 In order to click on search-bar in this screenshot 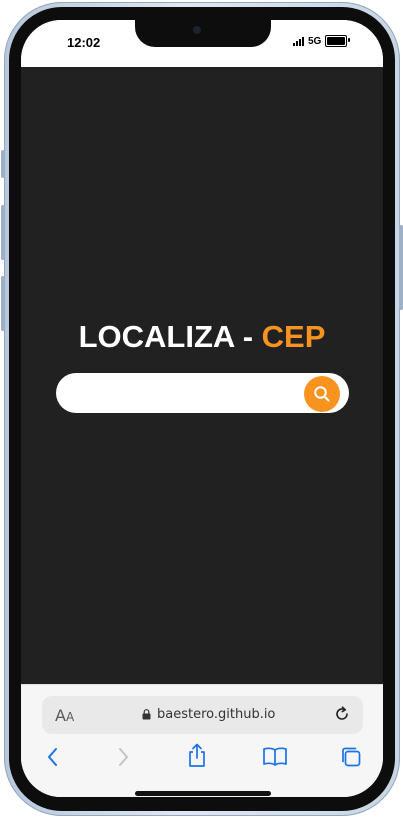, I will do `click(202, 393)`.